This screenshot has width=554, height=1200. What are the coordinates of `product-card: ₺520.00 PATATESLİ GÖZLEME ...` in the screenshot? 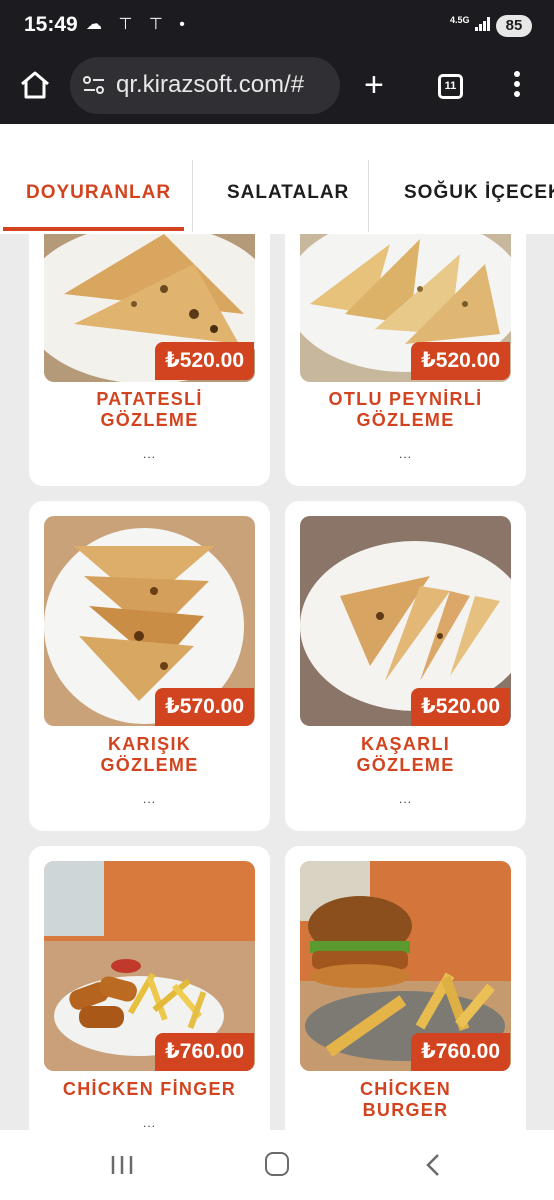 It's located at (149, 360).